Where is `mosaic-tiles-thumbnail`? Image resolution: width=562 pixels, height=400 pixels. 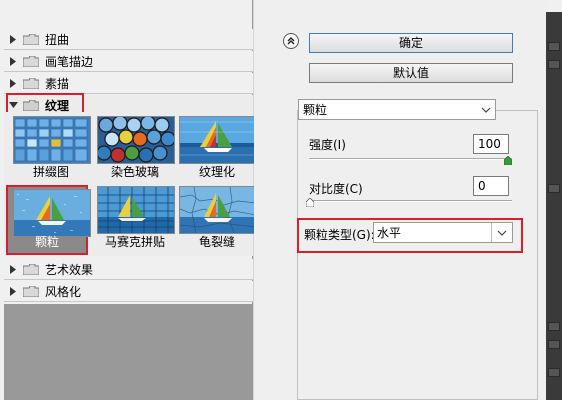 mosaic-tiles-thumbnail is located at coordinates (136, 210).